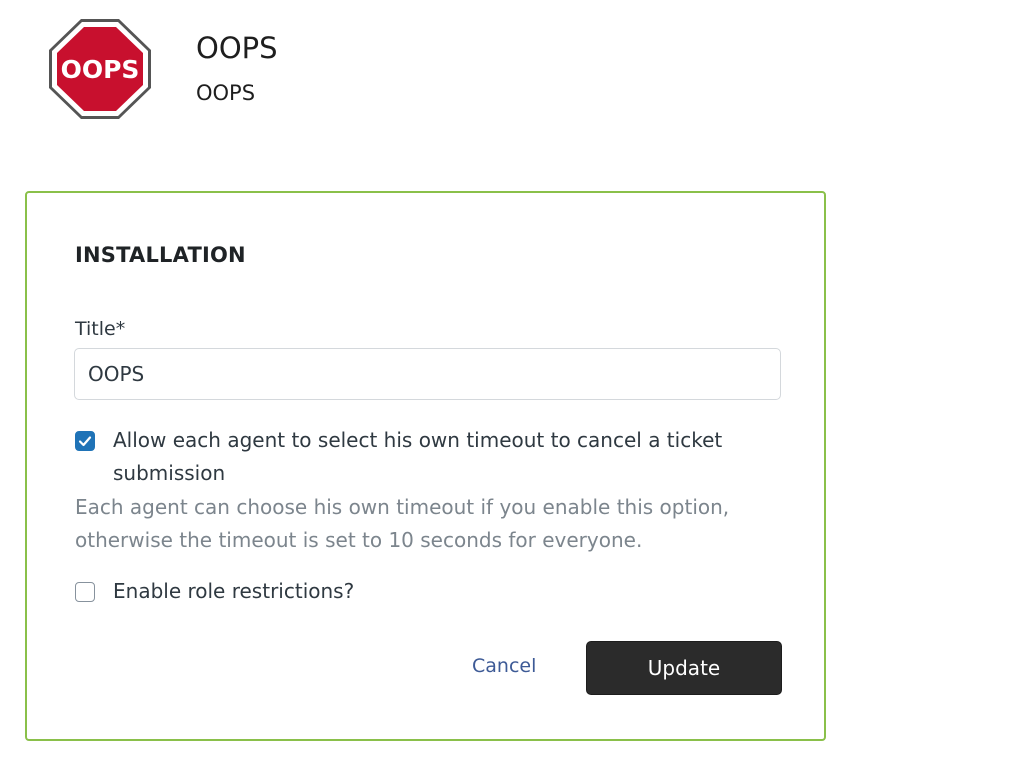 The image size is (1024, 768). I want to click on timeout-checkbox, so click(85, 441).